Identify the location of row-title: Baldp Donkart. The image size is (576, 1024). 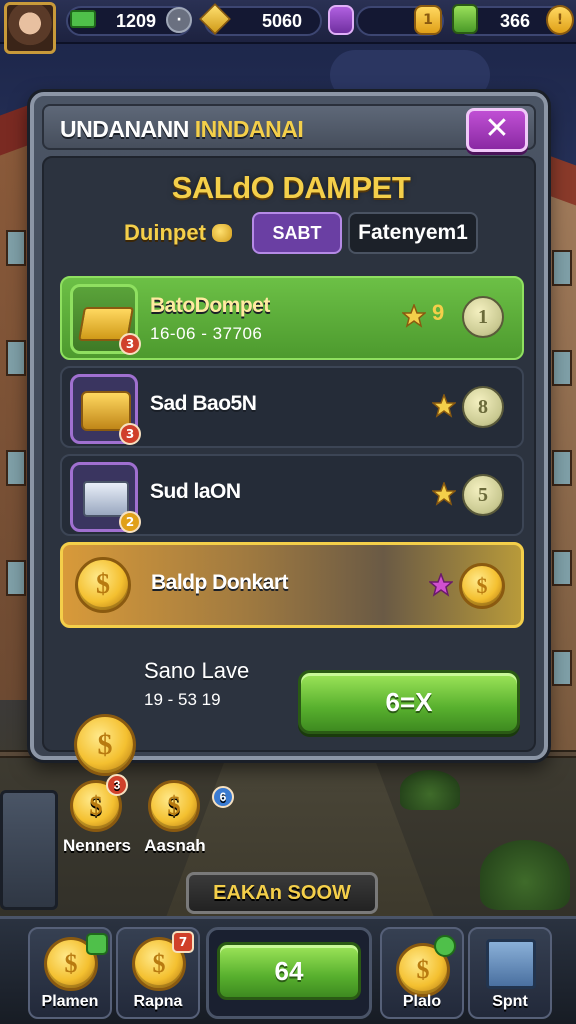
(220, 582).